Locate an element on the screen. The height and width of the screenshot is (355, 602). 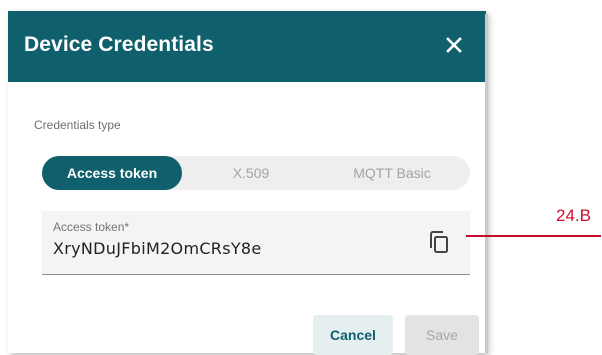
annotation-label: 24.B is located at coordinates (573, 215).